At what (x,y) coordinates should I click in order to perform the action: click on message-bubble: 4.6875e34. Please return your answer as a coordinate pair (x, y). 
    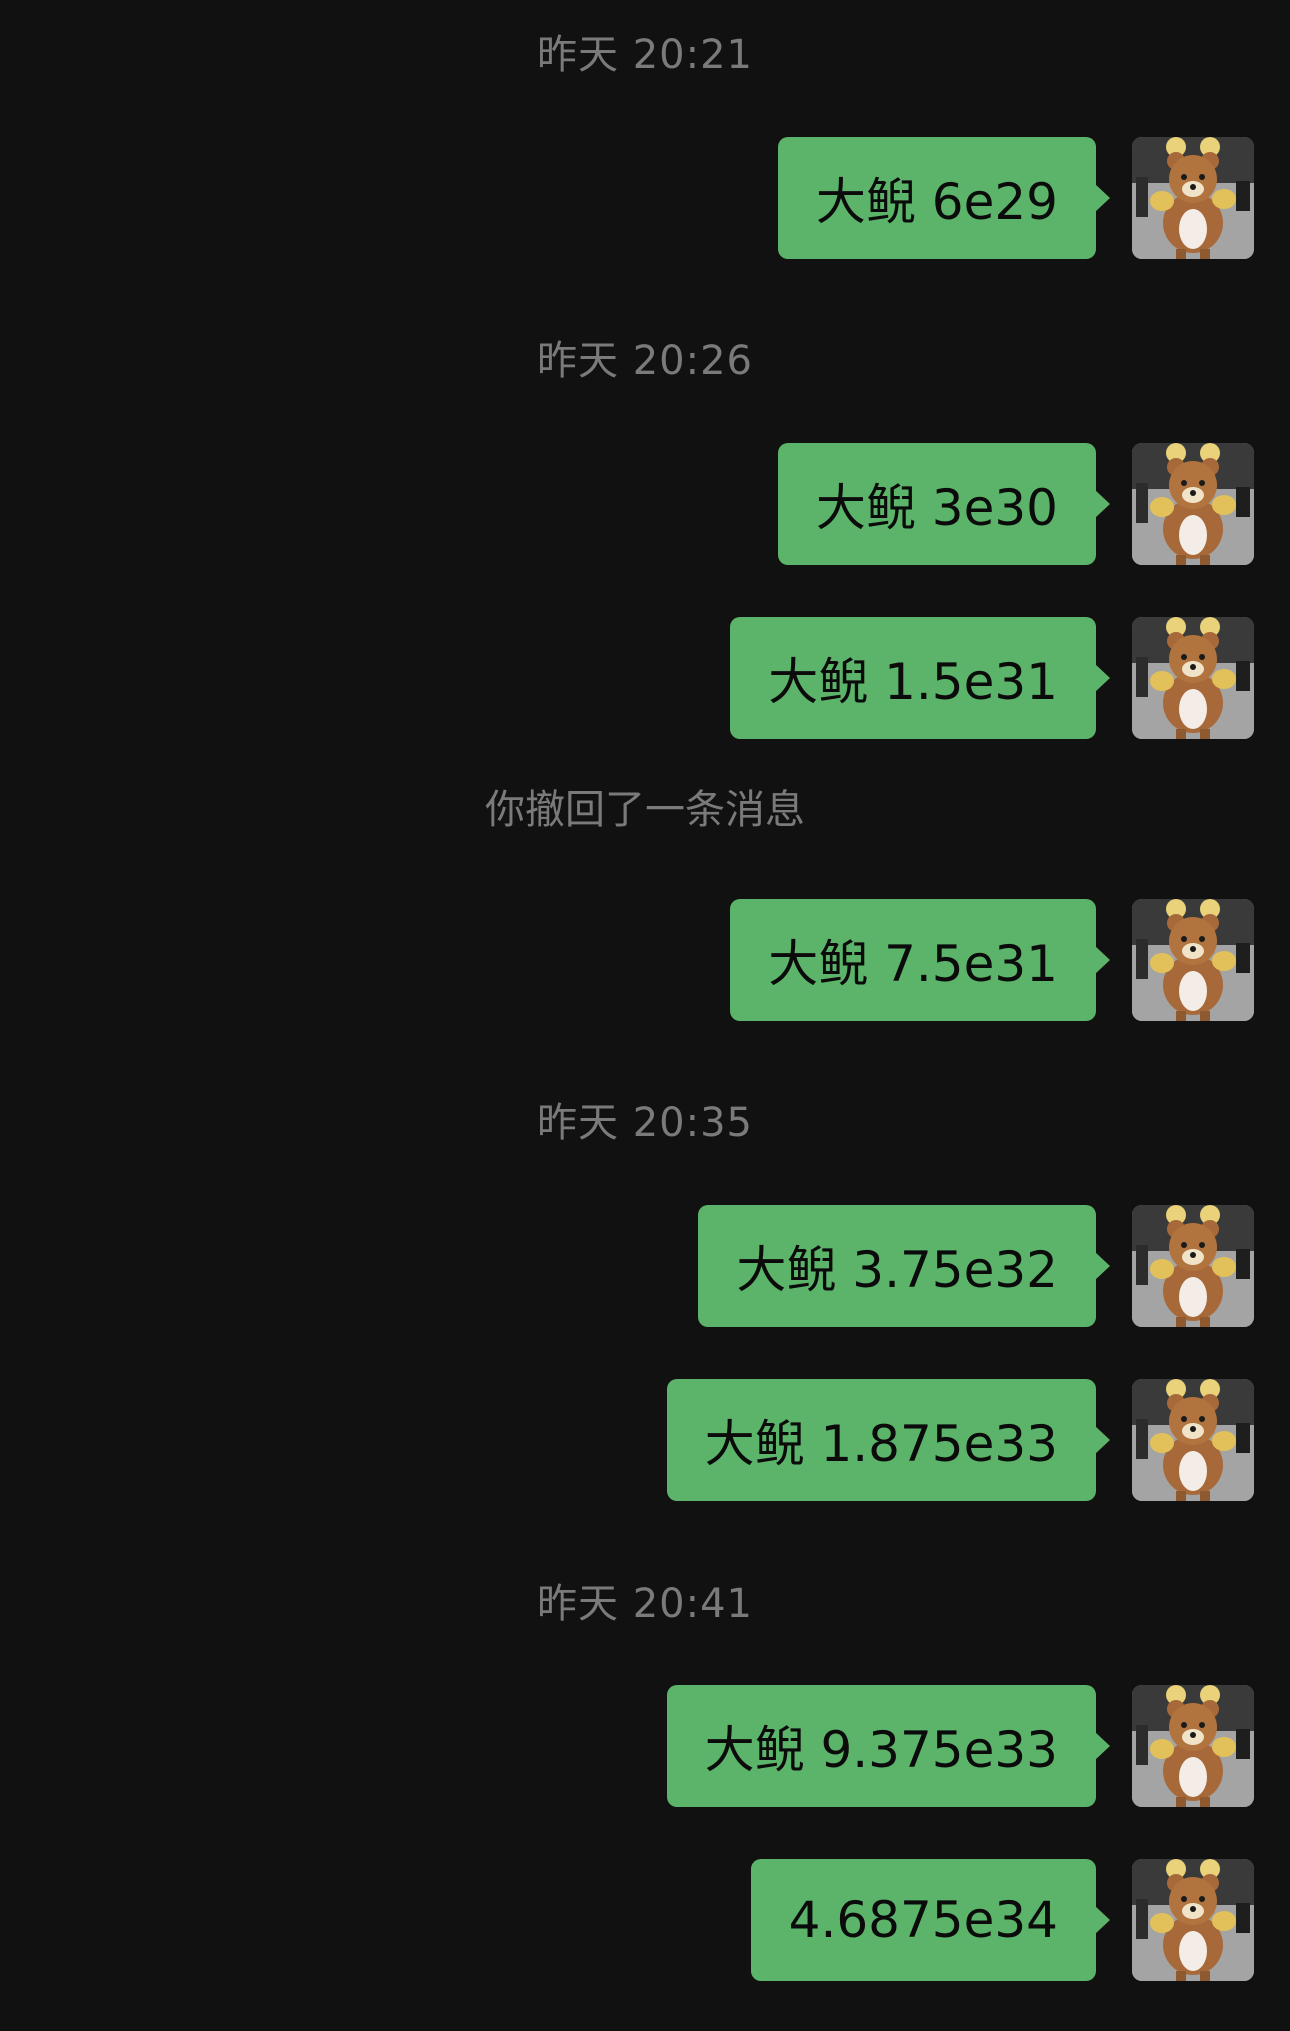
    Looking at the image, I should click on (930, 1920).